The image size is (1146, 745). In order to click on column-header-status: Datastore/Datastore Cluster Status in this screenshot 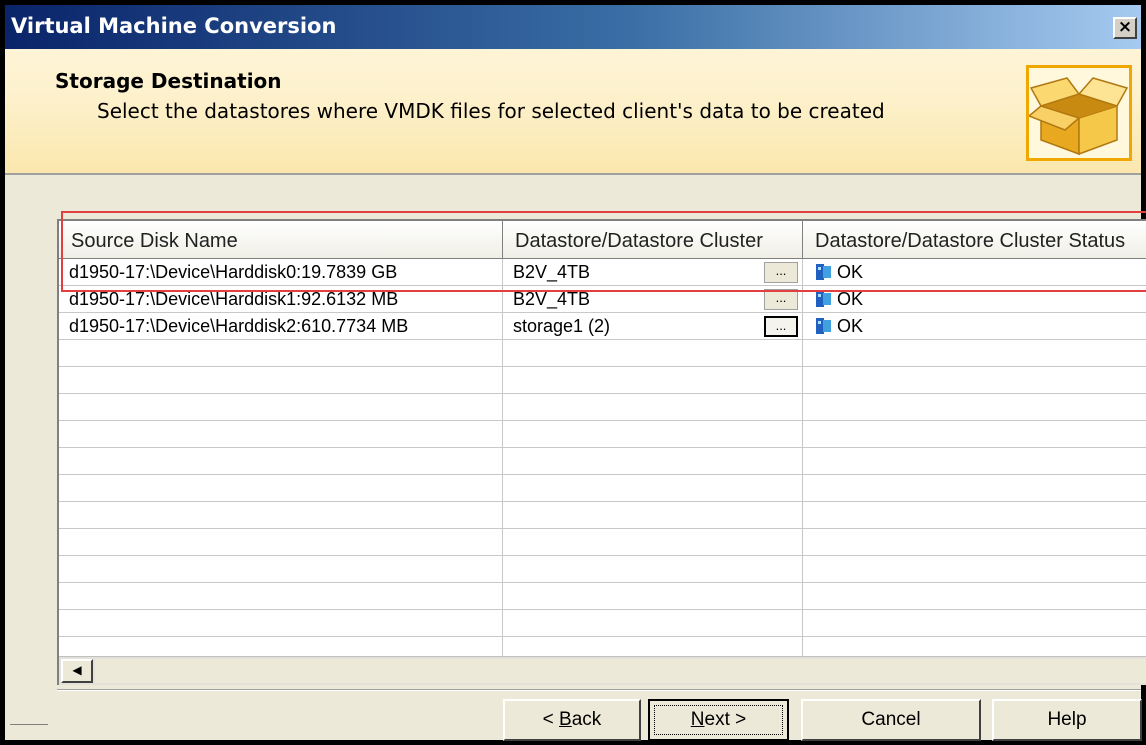, I will do `click(974, 240)`.